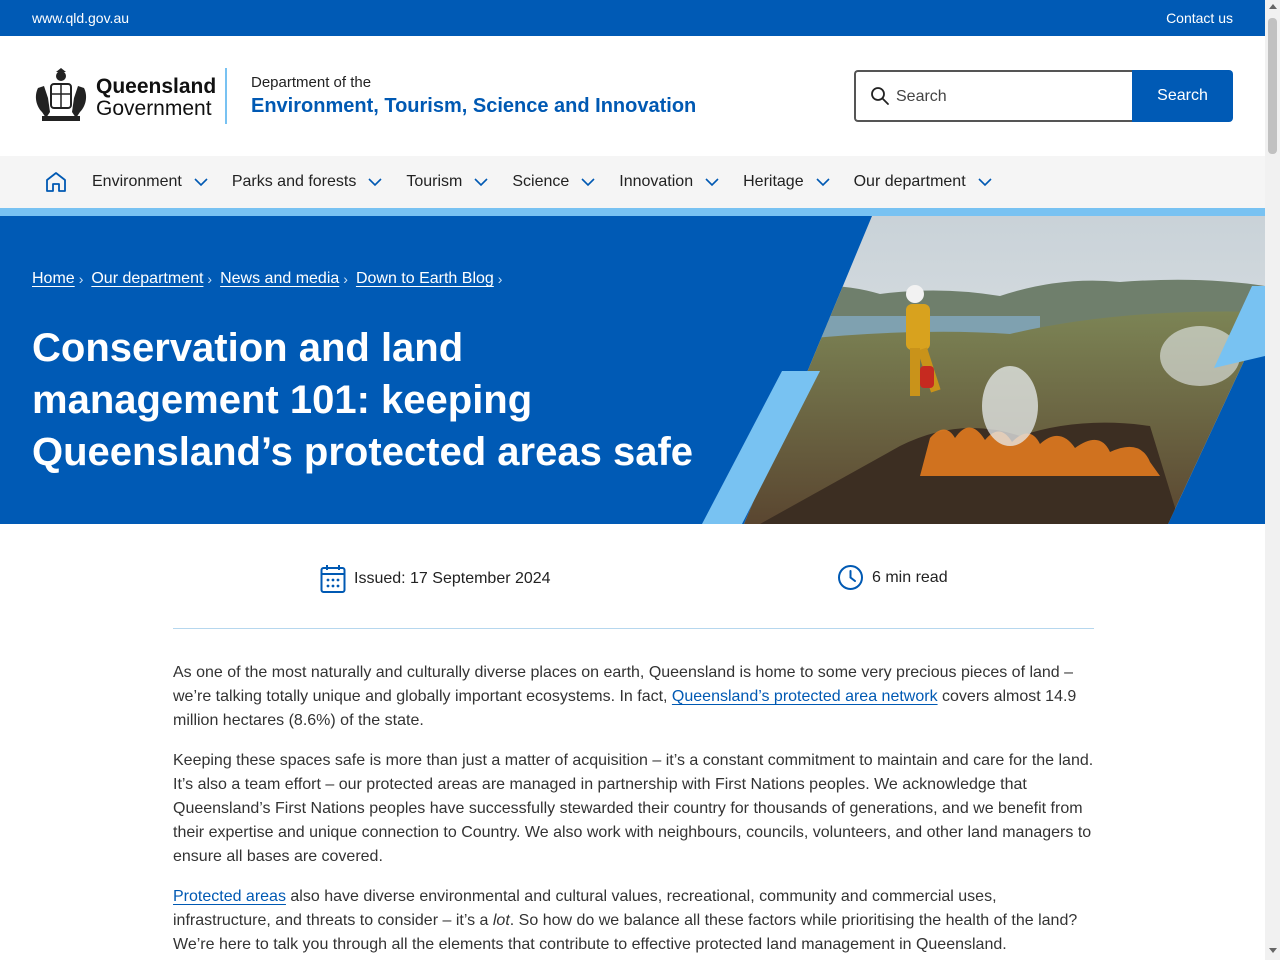 This screenshot has width=1280, height=960. Describe the element at coordinates (80, 18) in the screenshot. I see `qld-gov-link: www.qld.gov.au` at that location.